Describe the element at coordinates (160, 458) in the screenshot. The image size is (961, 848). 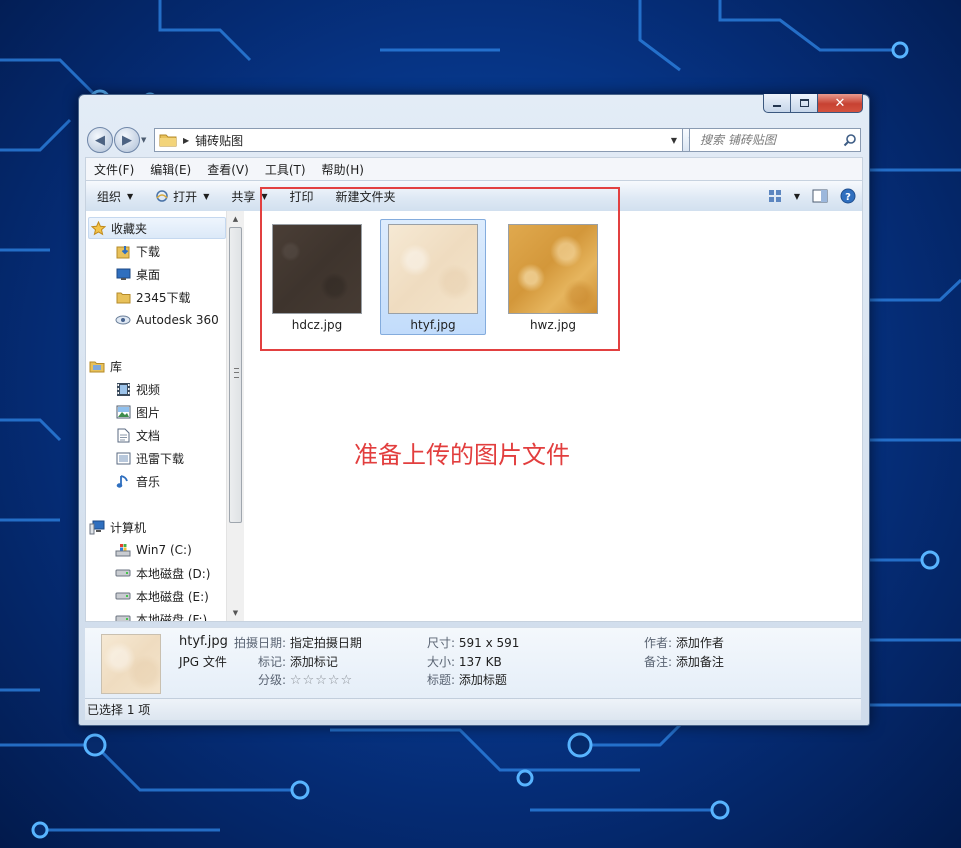
I see `sidebar-item-label: 迅雷下载` at that location.